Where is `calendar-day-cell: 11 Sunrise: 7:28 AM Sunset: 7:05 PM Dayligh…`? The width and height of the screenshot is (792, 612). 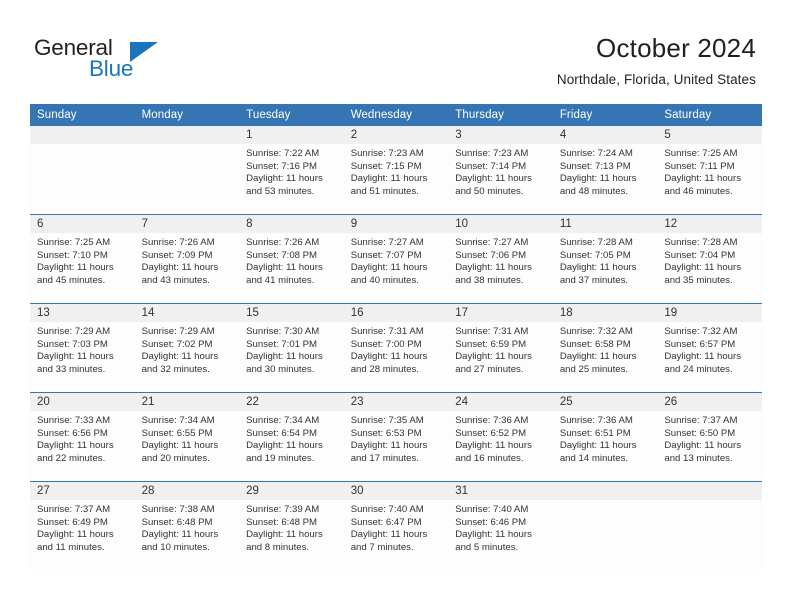
calendar-day-cell: 11 Sunrise: 7:28 AM Sunset: 7:05 PM Dayligh… is located at coordinates (605, 259).